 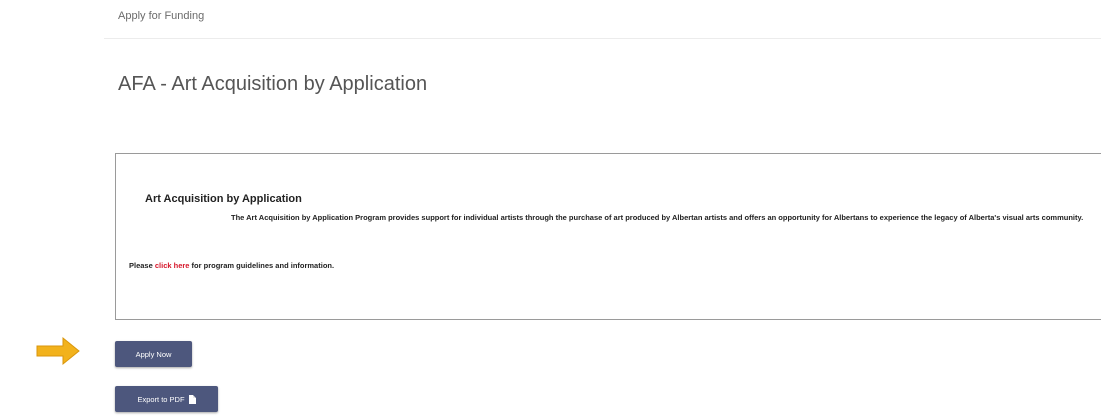 I want to click on breadcrumb: Apply for Funding, so click(x=161, y=16).